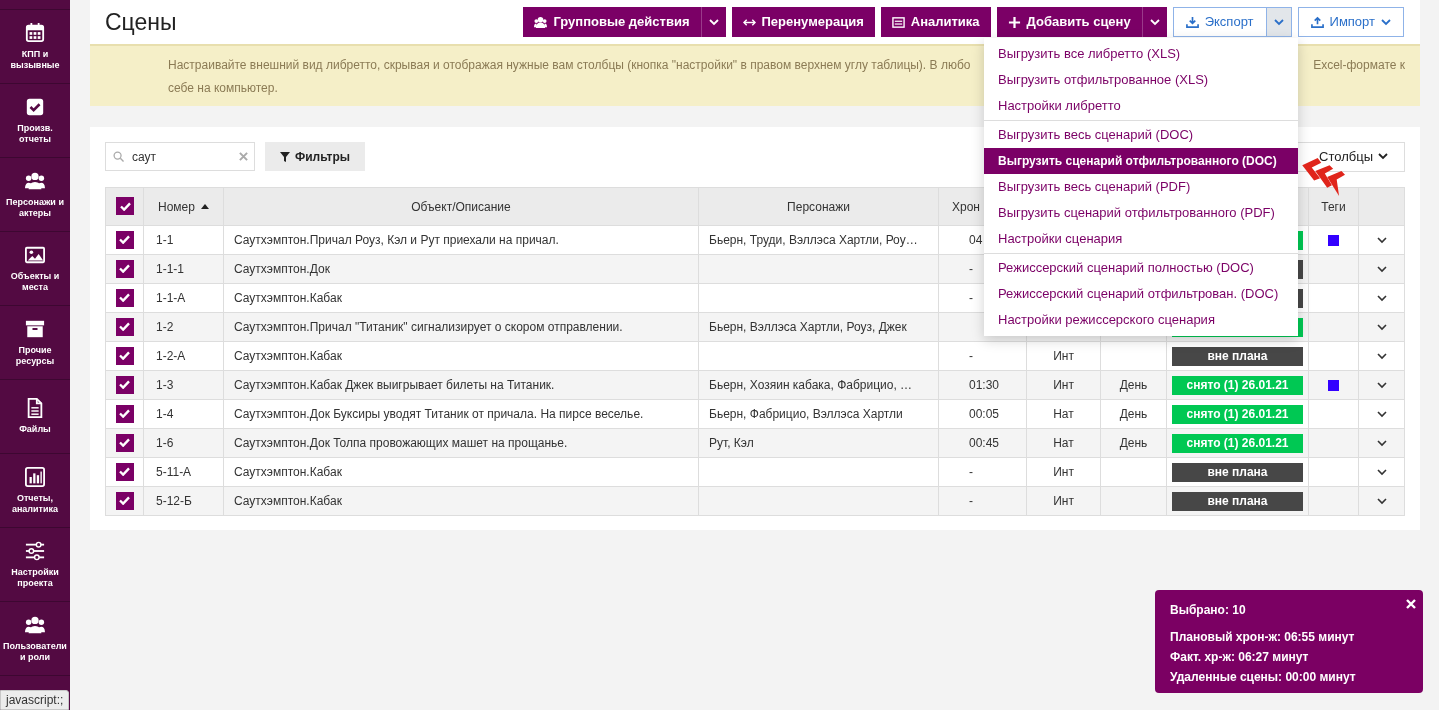  What do you see at coordinates (1141, 54) in the screenshot?
I see `menu-item: Выгрузить все либретто (XLS)` at bounding box center [1141, 54].